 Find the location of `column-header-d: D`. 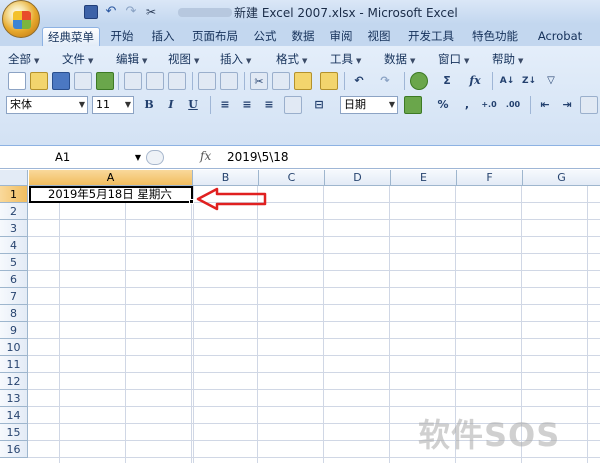

column-header-d: D is located at coordinates (358, 178).